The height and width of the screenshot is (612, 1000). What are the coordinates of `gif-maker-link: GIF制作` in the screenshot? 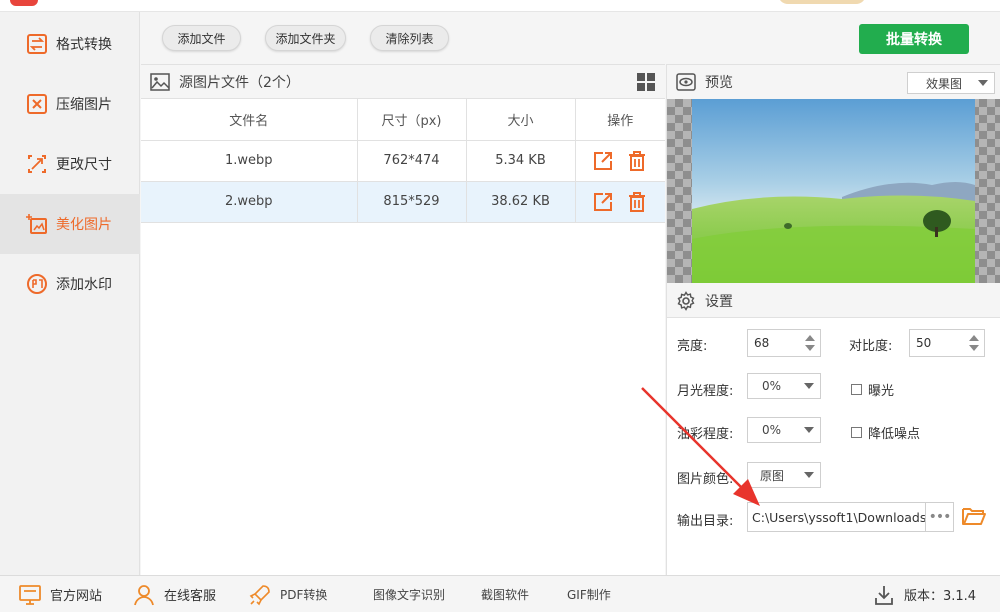 It's located at (589, 594).